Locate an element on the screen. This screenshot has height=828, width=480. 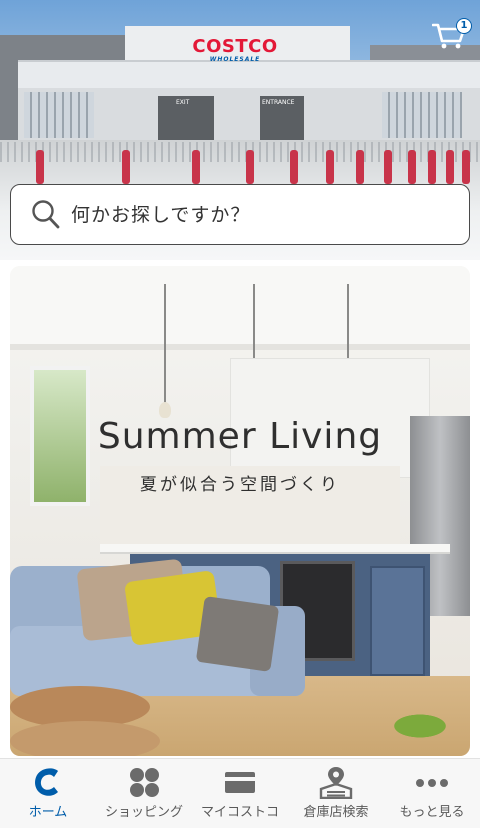
banner-side-table is located at coordinates (85, 738).